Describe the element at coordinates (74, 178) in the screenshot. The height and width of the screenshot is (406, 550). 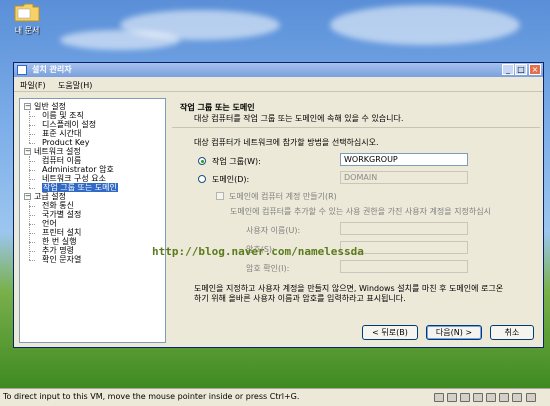
I see `tree-item: 네트워크 구성 요소` at that location.